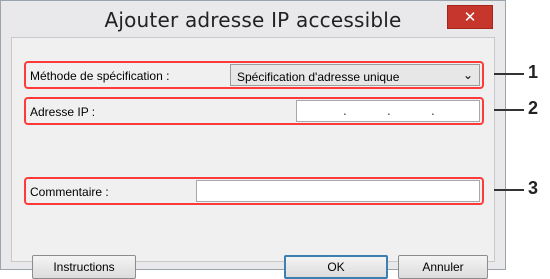 The height and width of the screenshot is (279, 550). I want to click on title-bar: Ajouter adresse IP accessible ✕, so click(253, 18).